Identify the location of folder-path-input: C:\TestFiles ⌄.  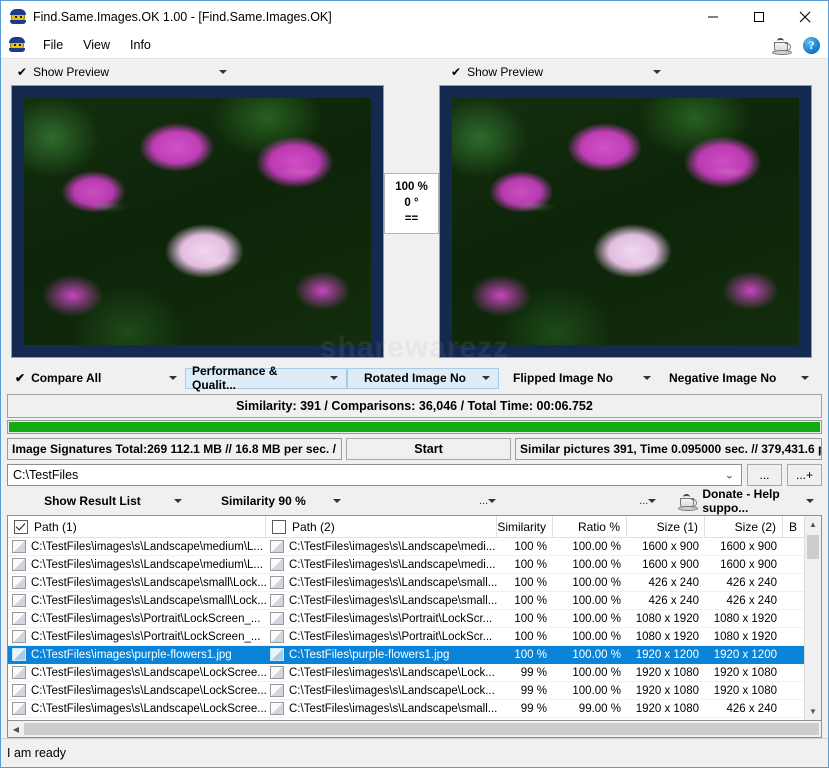
(374, 475).